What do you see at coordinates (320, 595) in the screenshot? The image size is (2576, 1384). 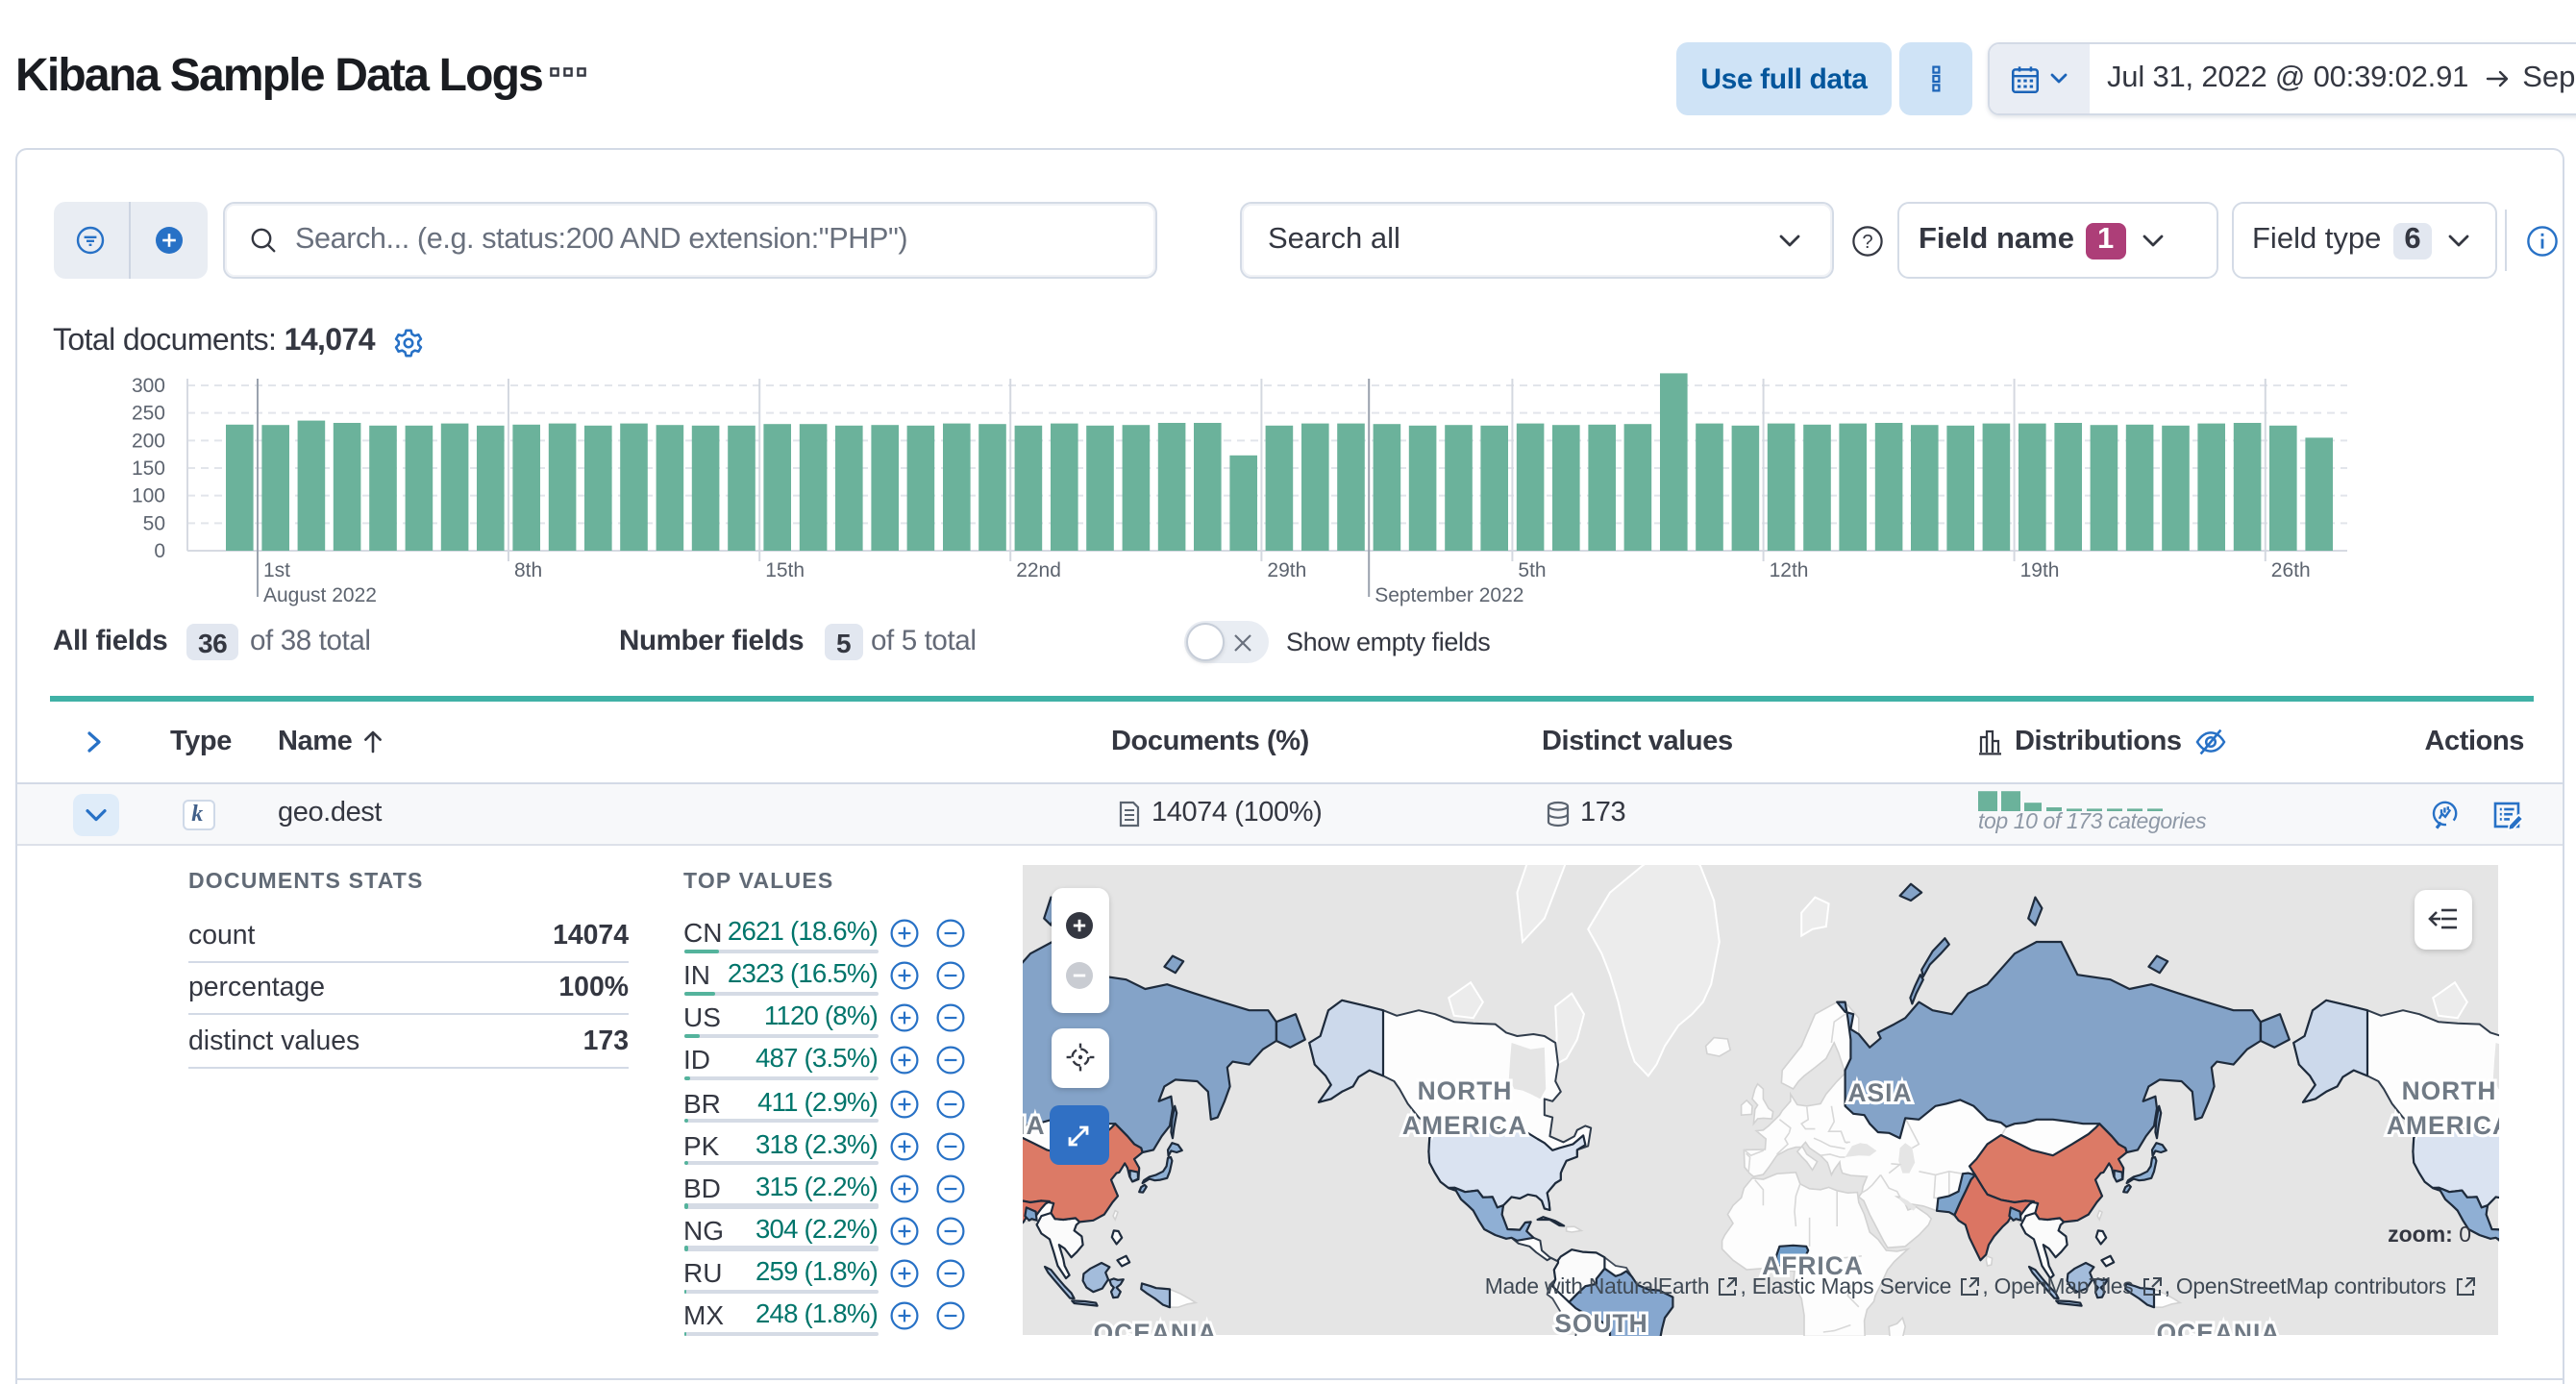 I see `svg-text: August 2022` at bounding box center [320, 595].